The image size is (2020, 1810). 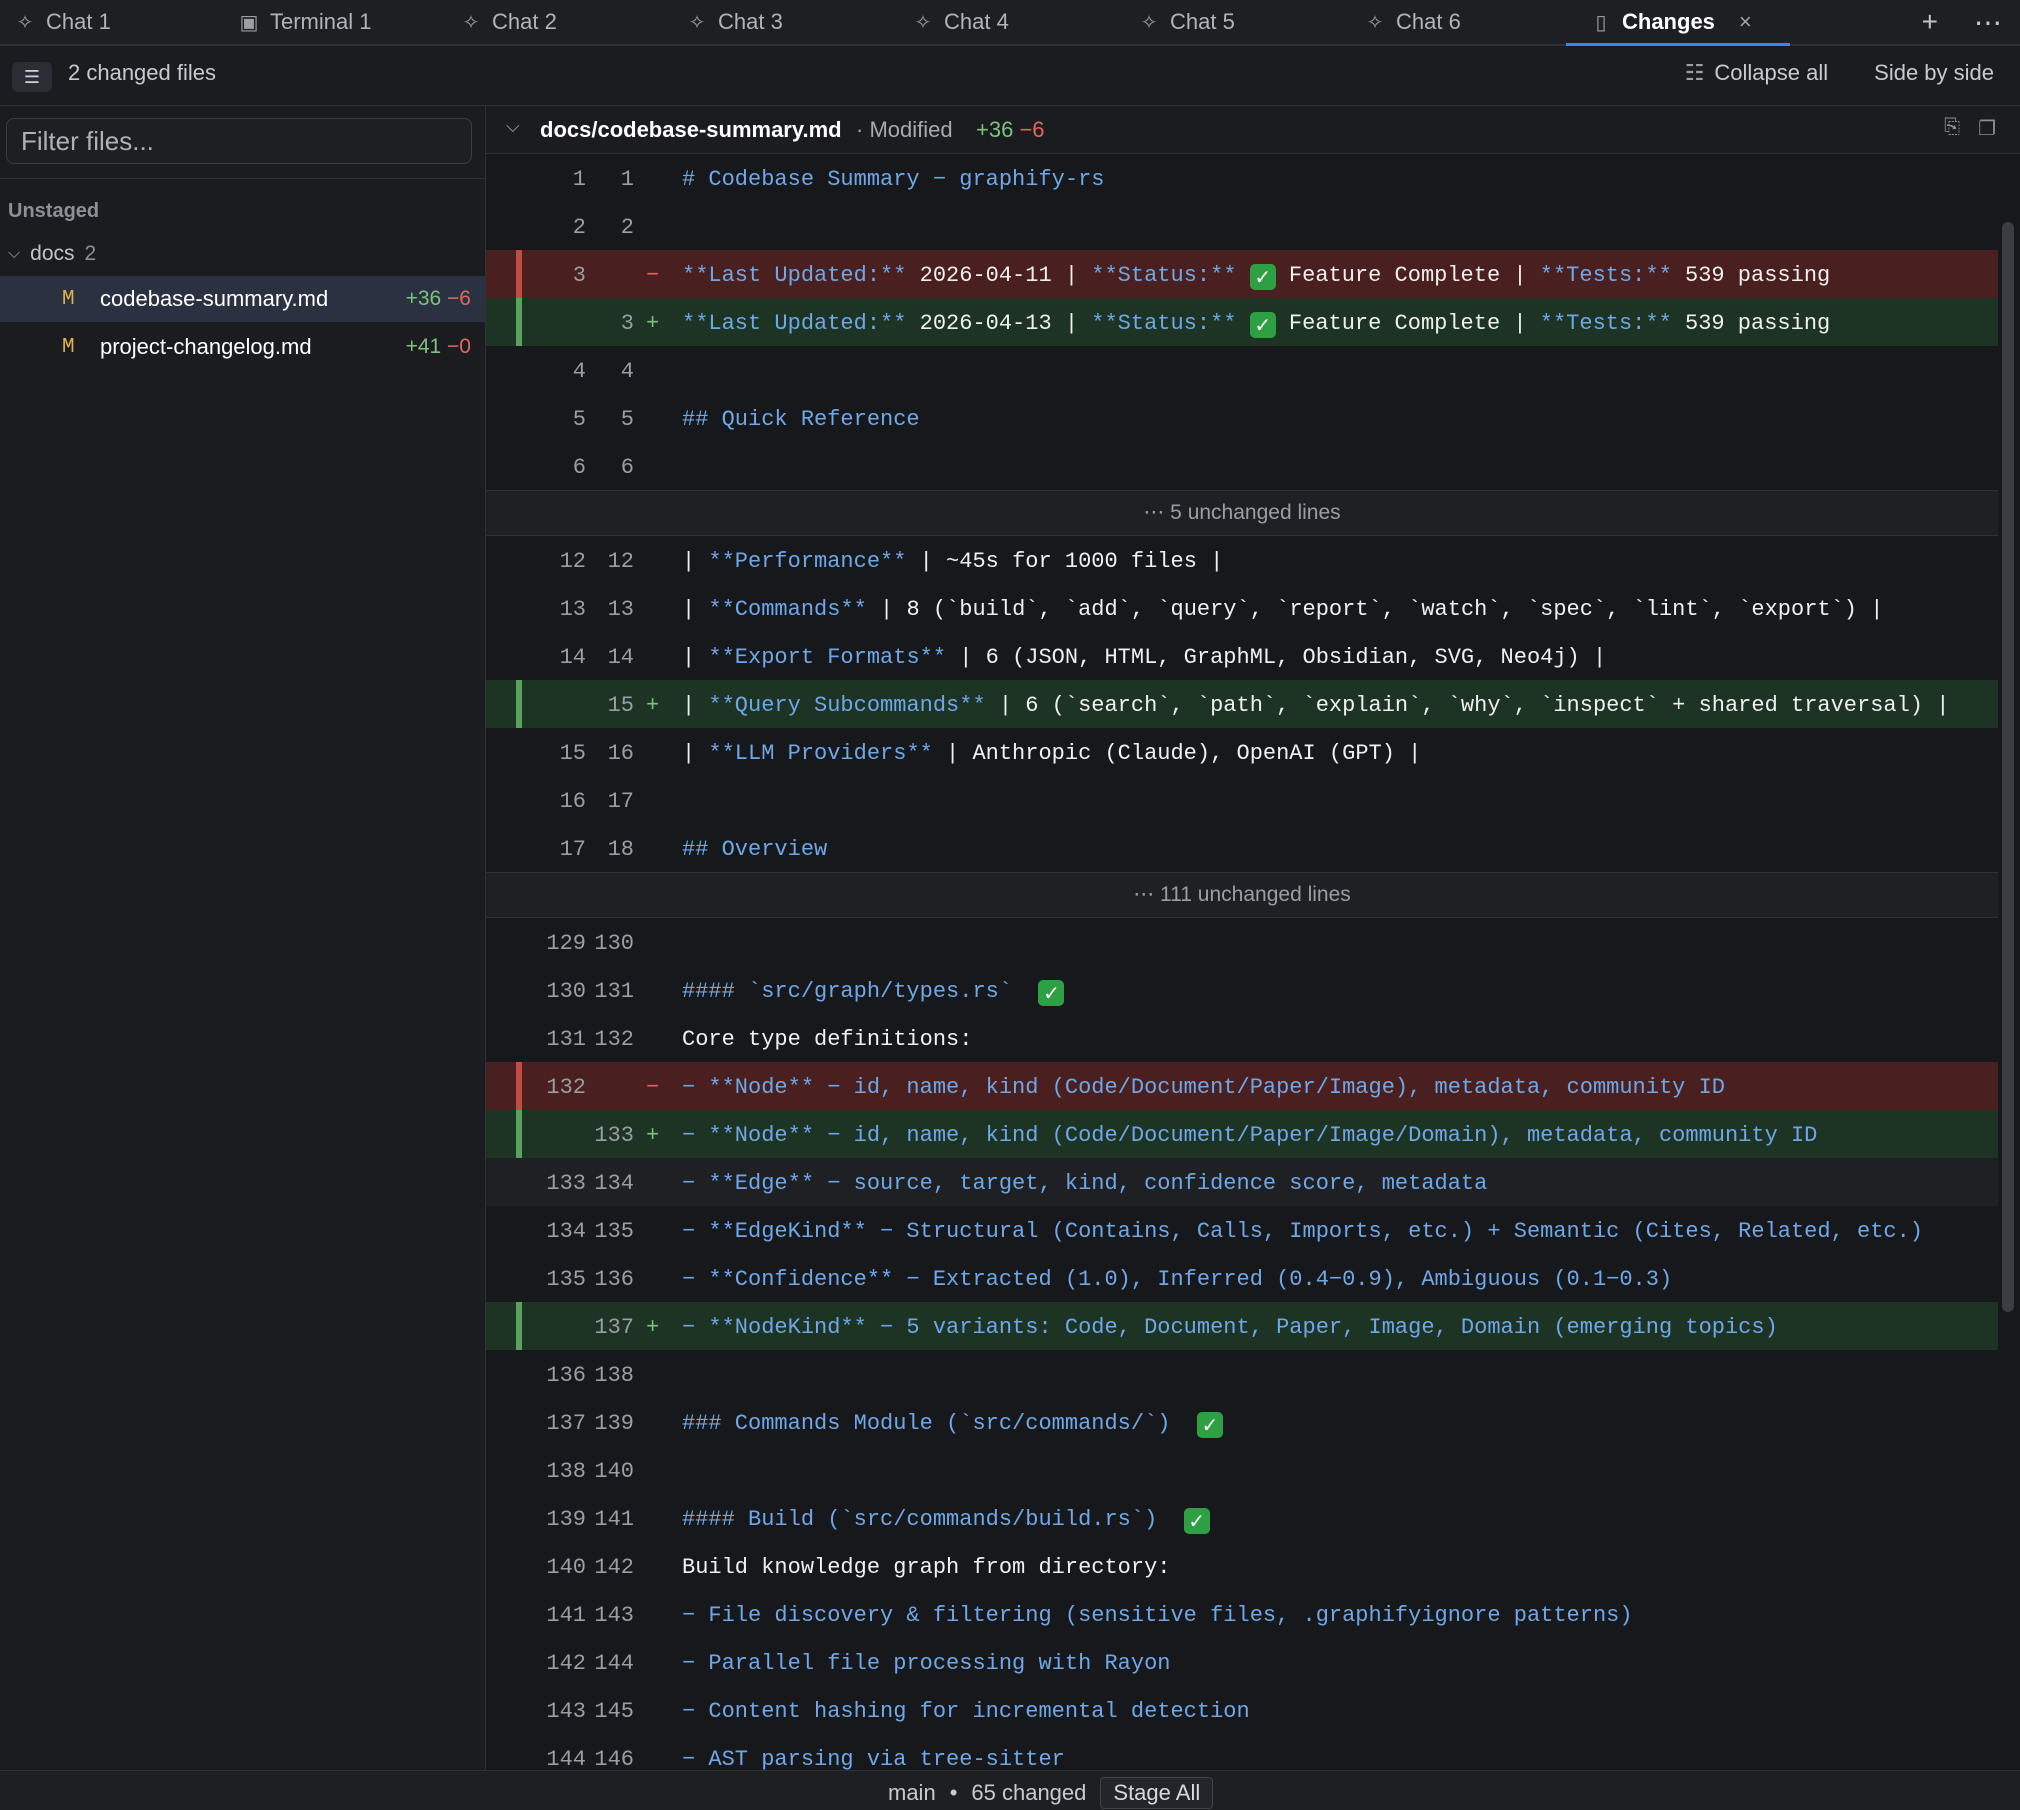 I want to click on diff-line: 130 131 #### `src/graph/types.rs` ✓, so click(x=1242, y=990).